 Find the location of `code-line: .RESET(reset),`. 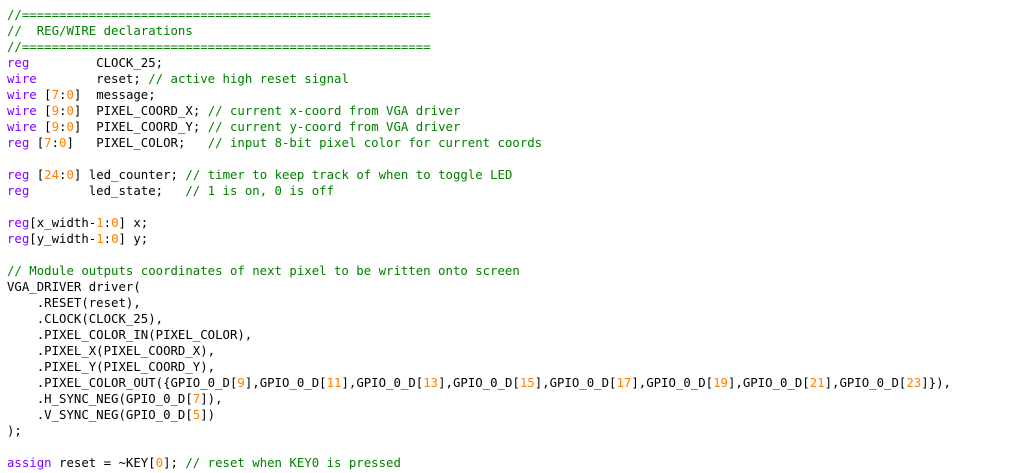

code-line: .RESET(reset), is located at coordinates (514, 303).